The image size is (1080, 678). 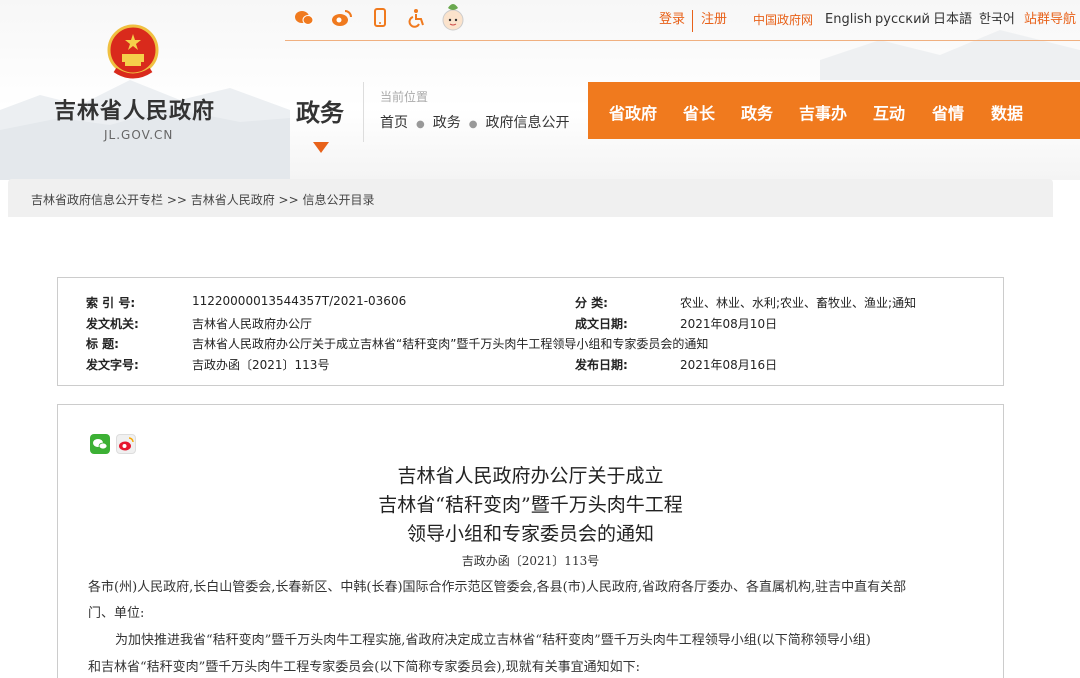 What do you see at coordinates (757, 112) in the screenshot?
I see `nav-item-government-affairs: 政务` at bounding box center [757, 112].